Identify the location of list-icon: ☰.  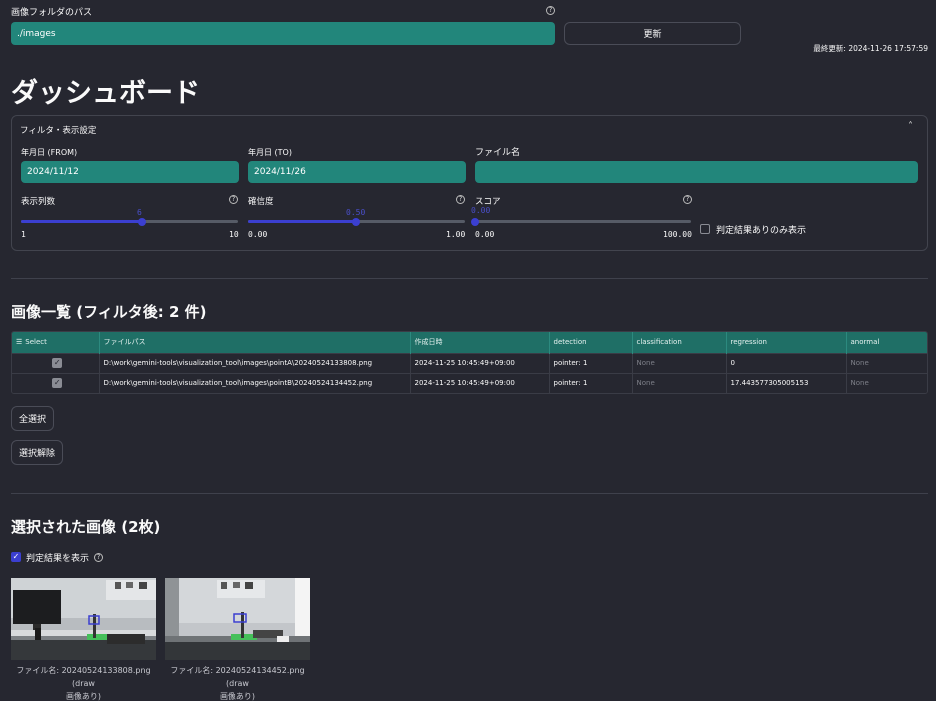
(19, 342).